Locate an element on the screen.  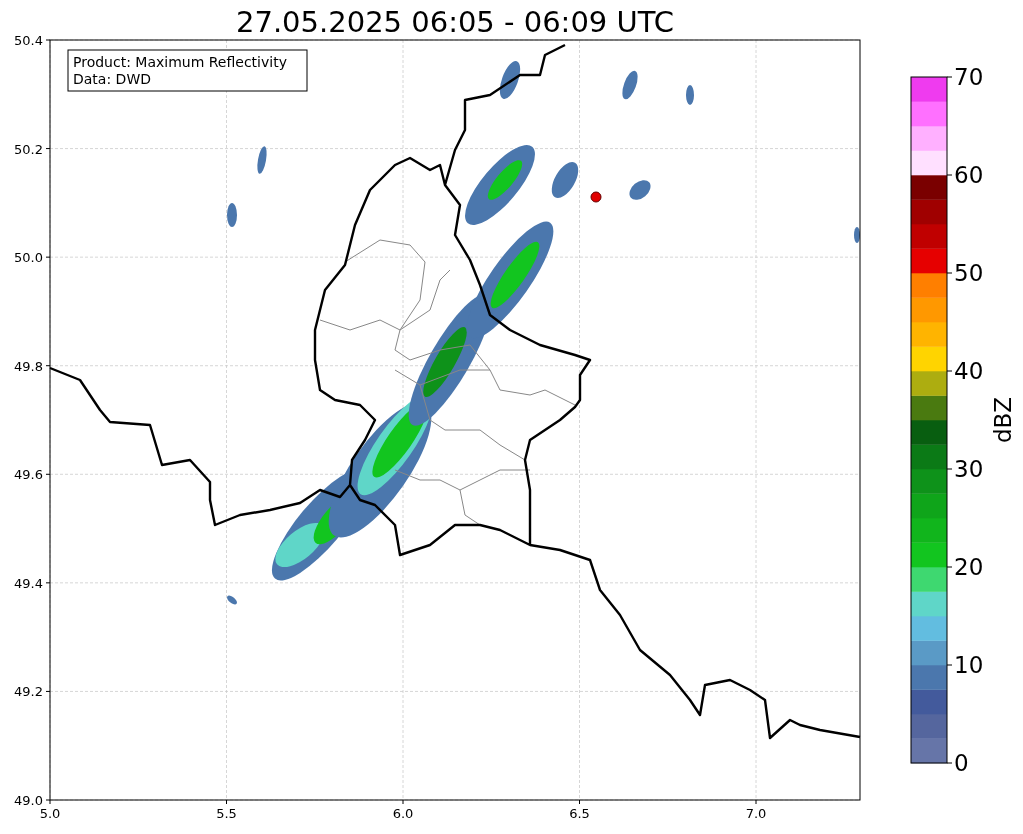
y-tick-label: 50.4 is located at coordinates (28, 40).